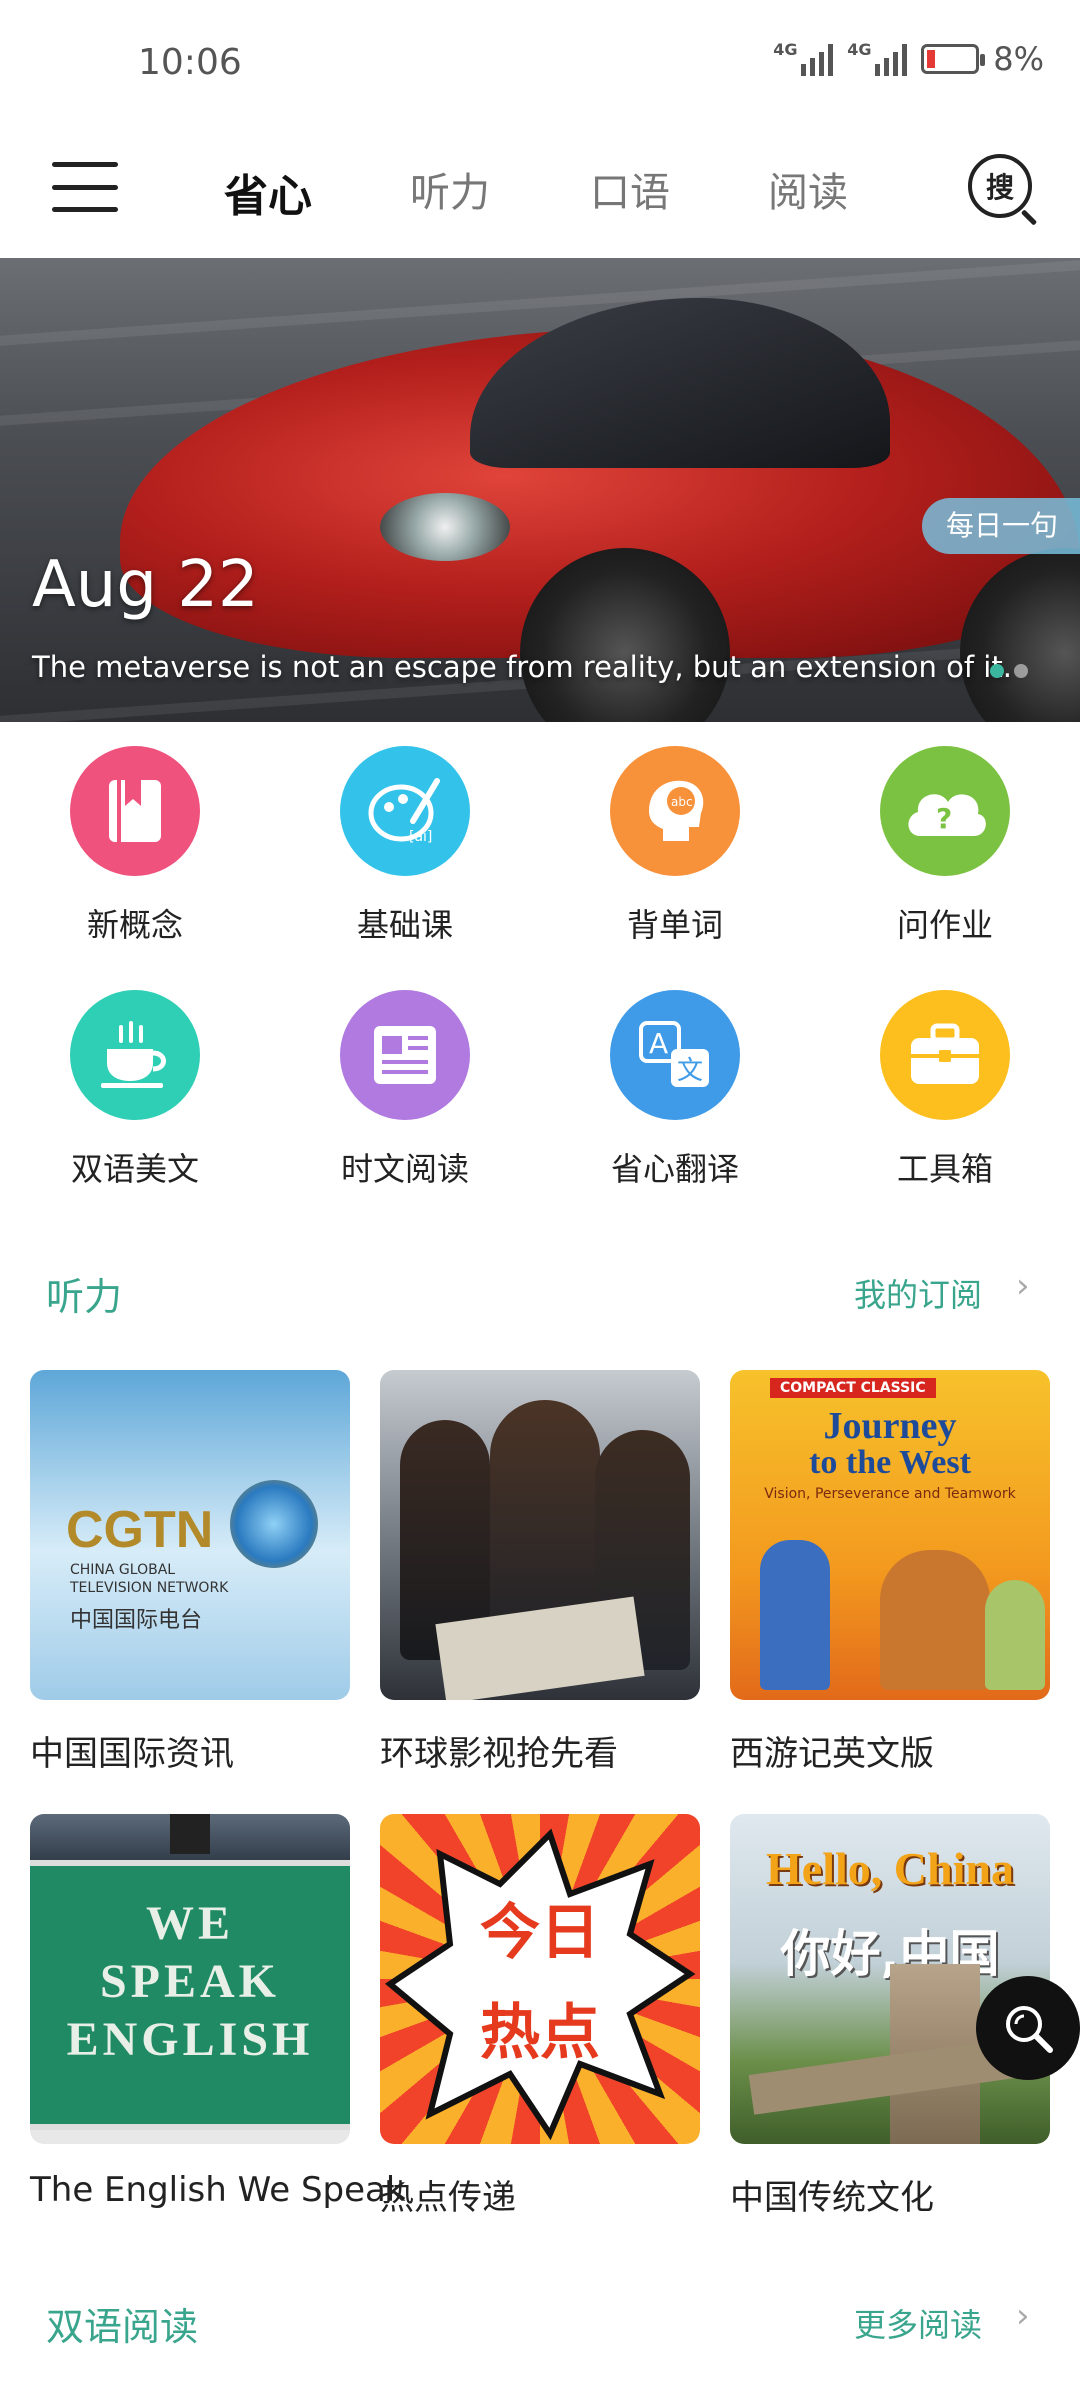 This screenshot has height=2400, width=1080. What do you see at coordinates (1018, 59) in the screenshot?
I see `battery-percent: 8%` at bounding box center [1018, 59].